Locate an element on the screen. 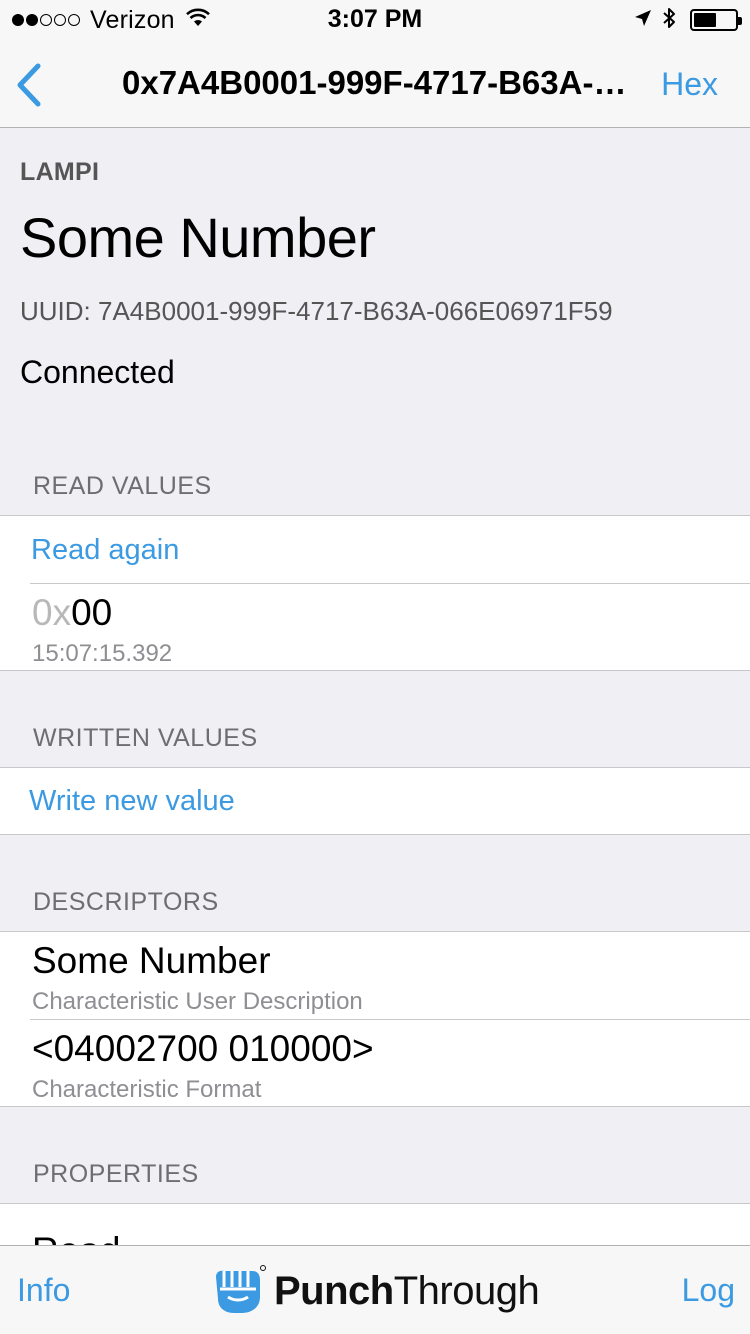 The image size is (750, 1334). write-new-value-row: Write new value is located at coordinates (375, 801).